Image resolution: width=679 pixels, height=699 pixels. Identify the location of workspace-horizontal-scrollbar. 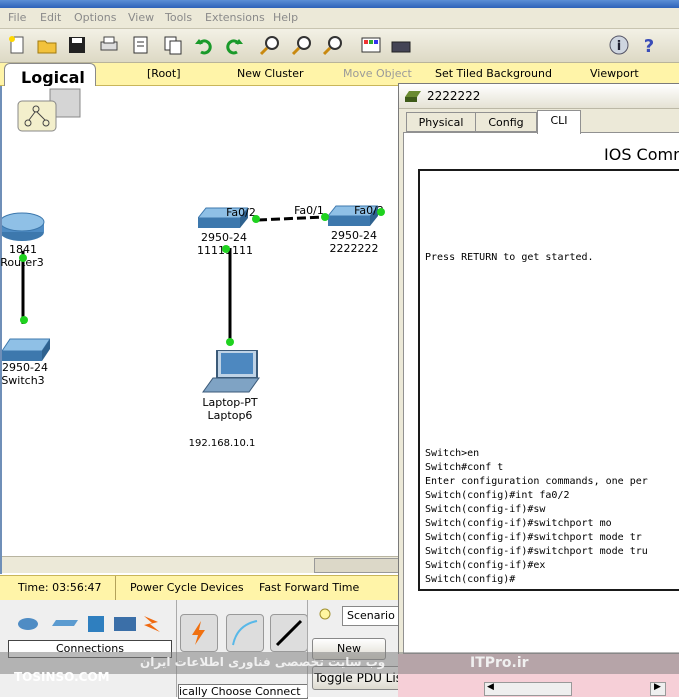
(201, 564).